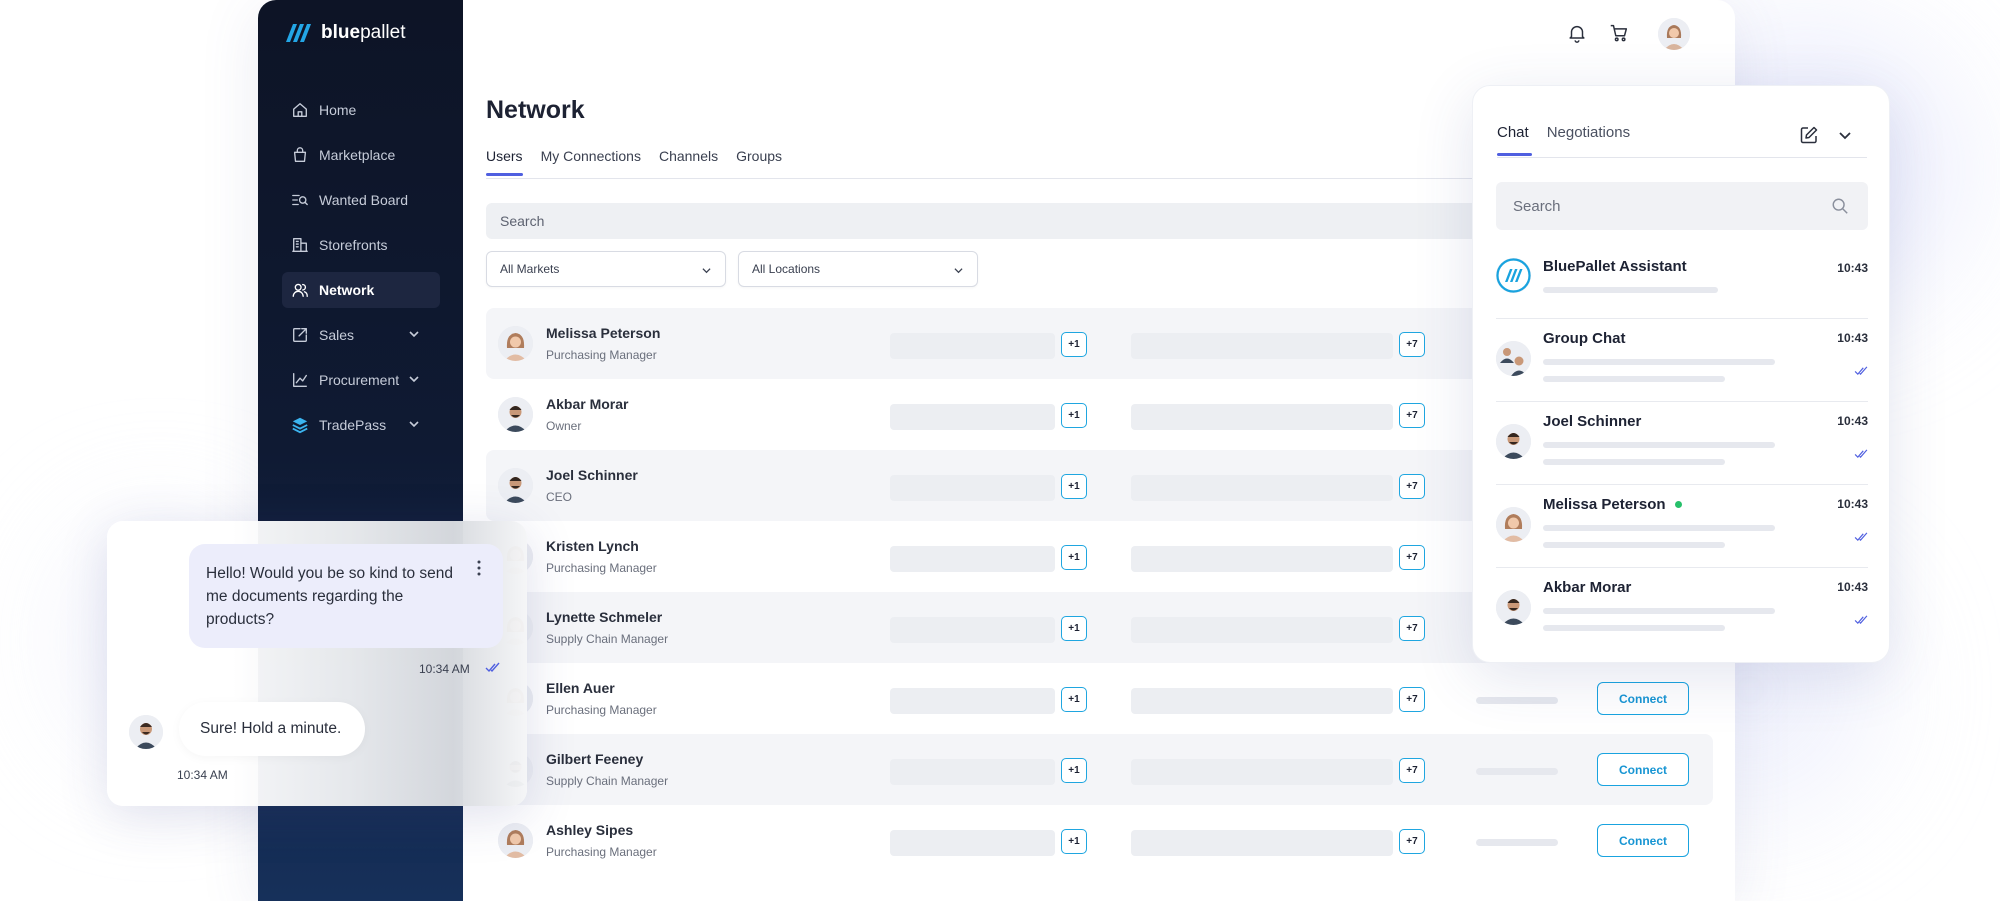 This screenshot has height=901, width=2000. Describe the element at coordinates (361, 200) in the screenshot. I see `sidebar-item-wanted-board: Wanted Board` at that location.